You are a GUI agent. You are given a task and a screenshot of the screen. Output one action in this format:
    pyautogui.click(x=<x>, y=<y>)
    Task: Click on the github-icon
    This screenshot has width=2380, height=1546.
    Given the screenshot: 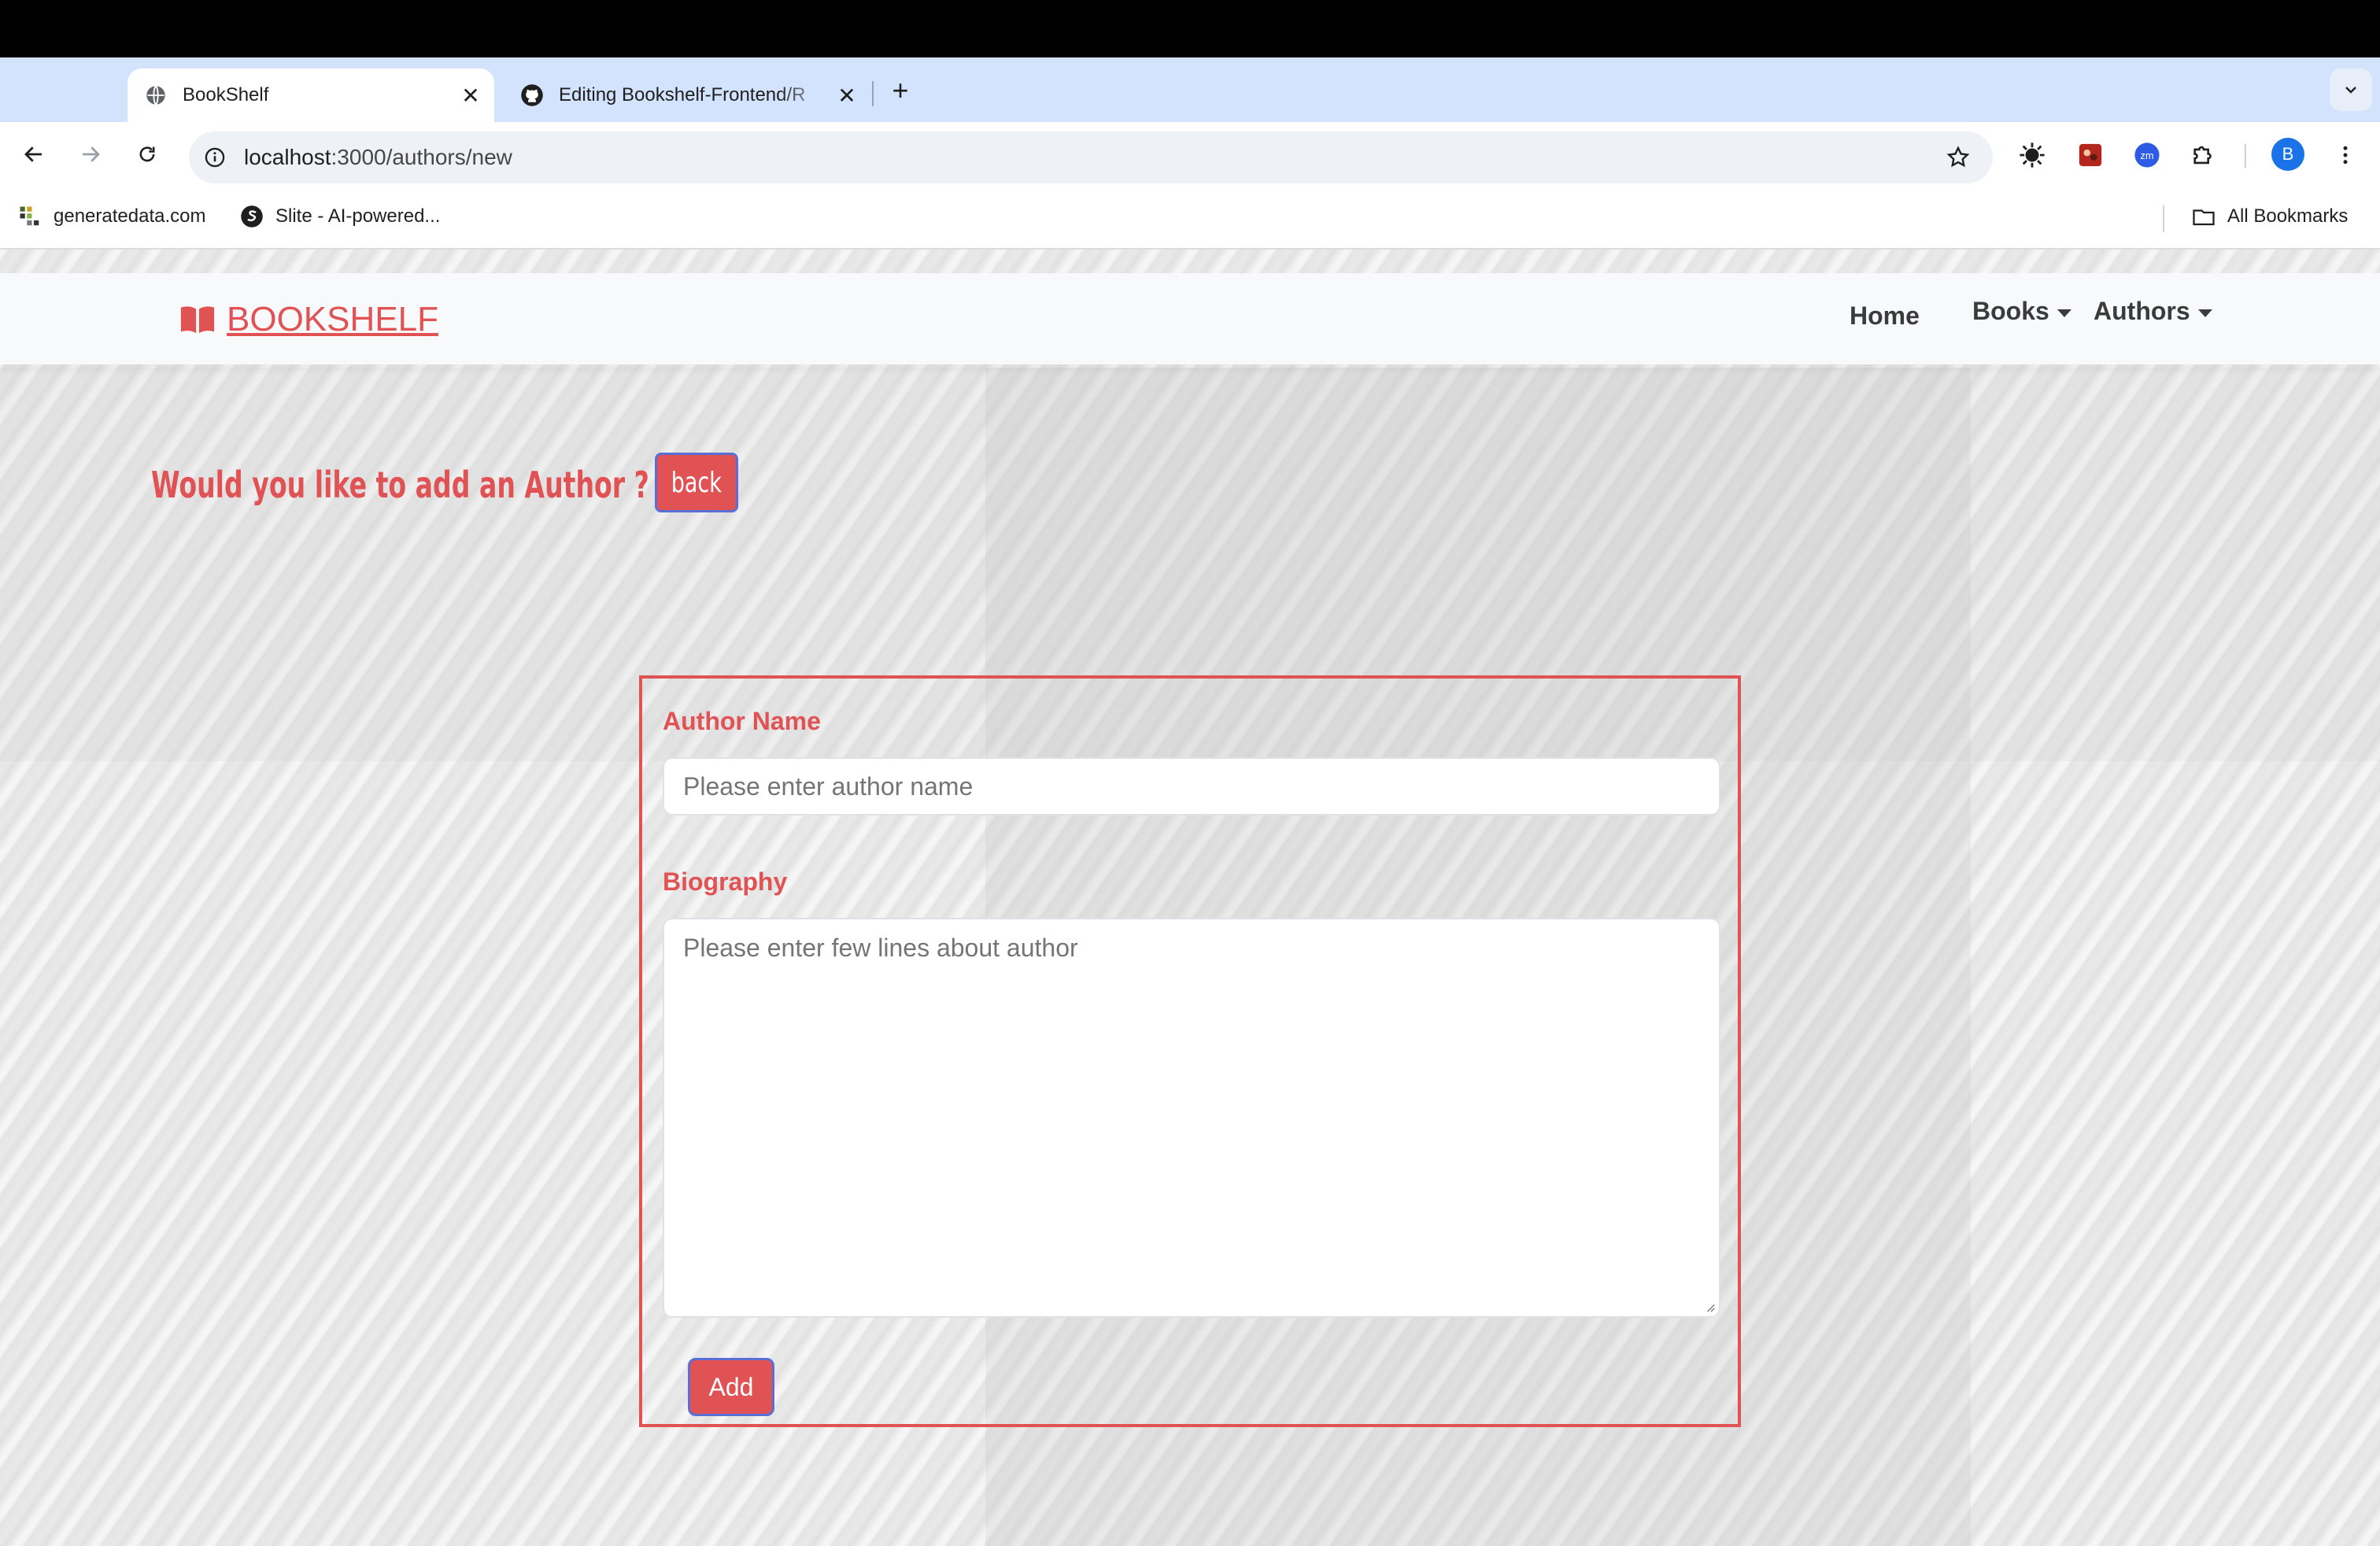 What is the action you would take?
    pyautogui.click(x=532, y=96)
    